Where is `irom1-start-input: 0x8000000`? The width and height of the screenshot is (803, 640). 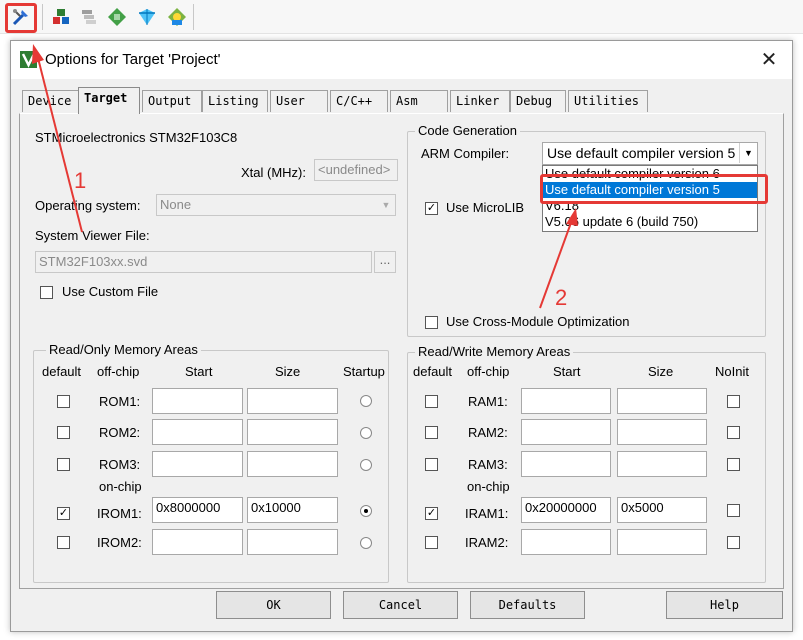 irom1-start-input: 0x8000000 is located at coordinates (197, 510).